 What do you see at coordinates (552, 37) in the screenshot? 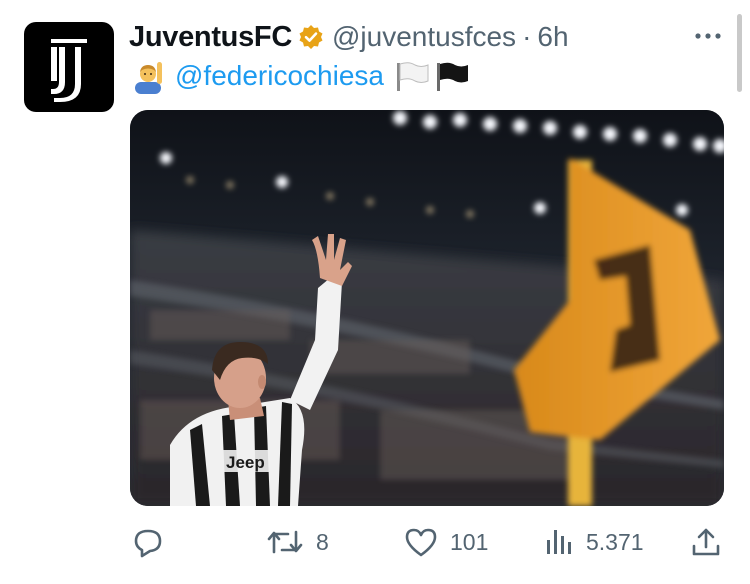
I see `timestamp: 6h` at bounding box center [552, 37].